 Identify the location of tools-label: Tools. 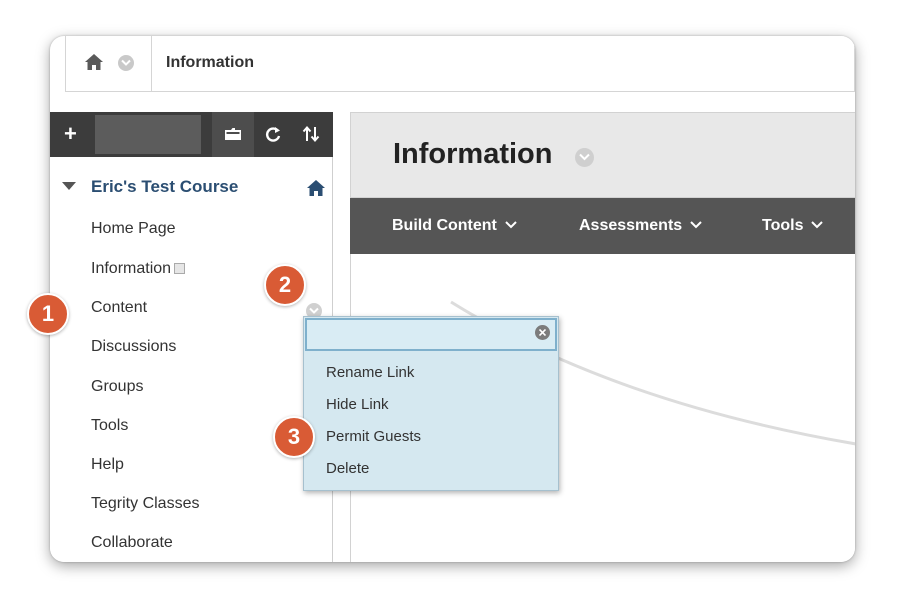
(783, 225).